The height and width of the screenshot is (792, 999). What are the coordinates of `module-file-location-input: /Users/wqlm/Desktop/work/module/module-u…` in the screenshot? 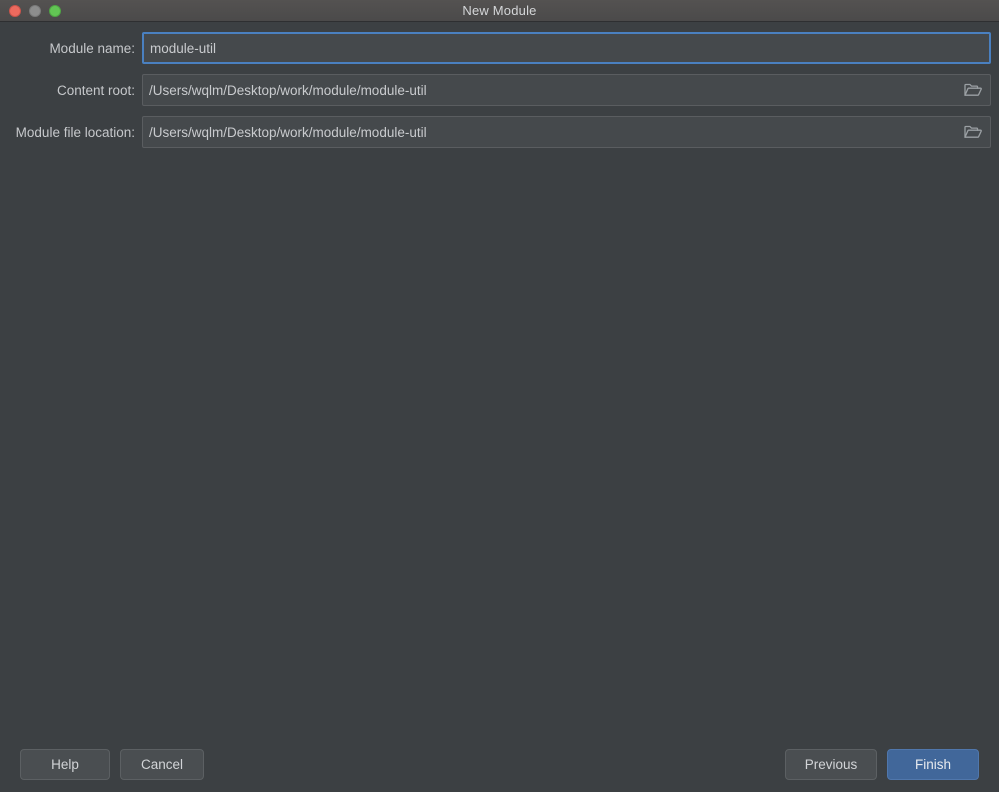 It's located at (566, 132).